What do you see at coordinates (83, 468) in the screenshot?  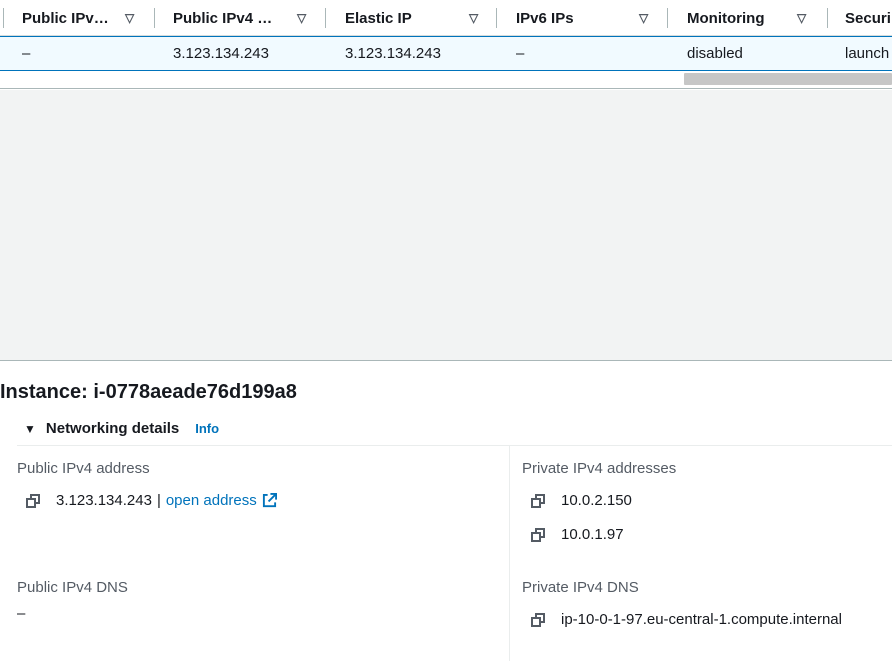 I see `public-ipv4-address-label: Public IPv4 address` at bounding box center [83, 468].